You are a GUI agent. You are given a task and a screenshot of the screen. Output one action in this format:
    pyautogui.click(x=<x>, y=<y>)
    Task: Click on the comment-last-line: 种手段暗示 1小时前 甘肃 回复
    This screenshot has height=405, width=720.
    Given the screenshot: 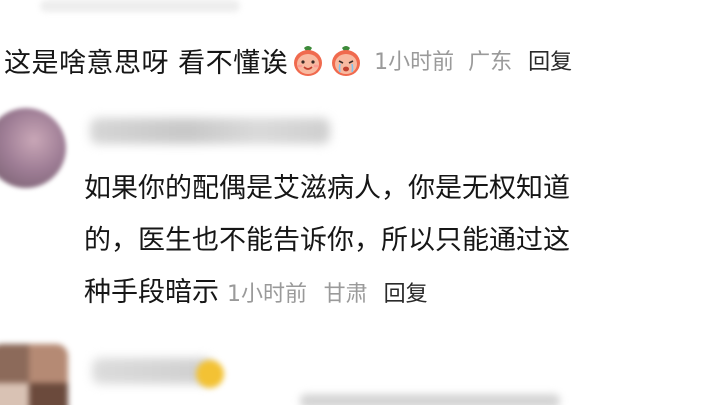 What is the action you would take?
    pyautogui.click(x=399, y=294)
    